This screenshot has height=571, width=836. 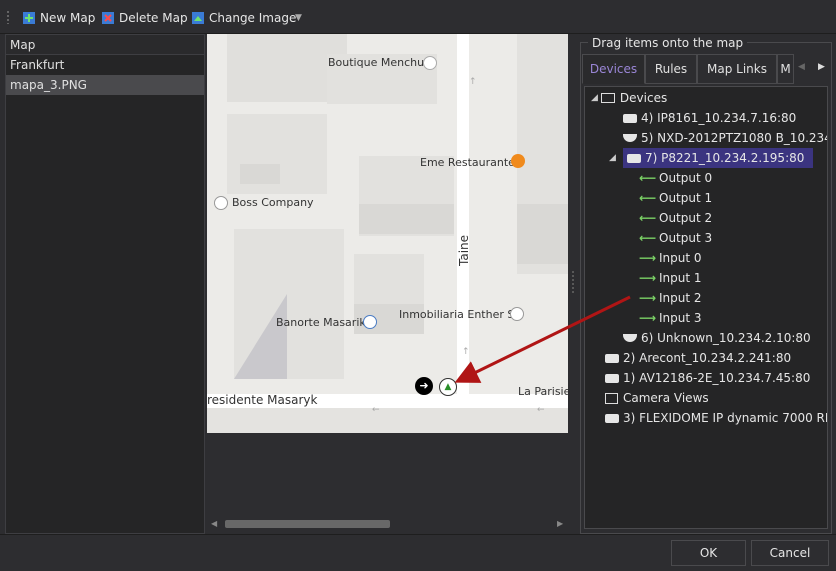 I want to click on map-horizontal-scrollbar: ◀ ▶, so click(x=388, y=524).